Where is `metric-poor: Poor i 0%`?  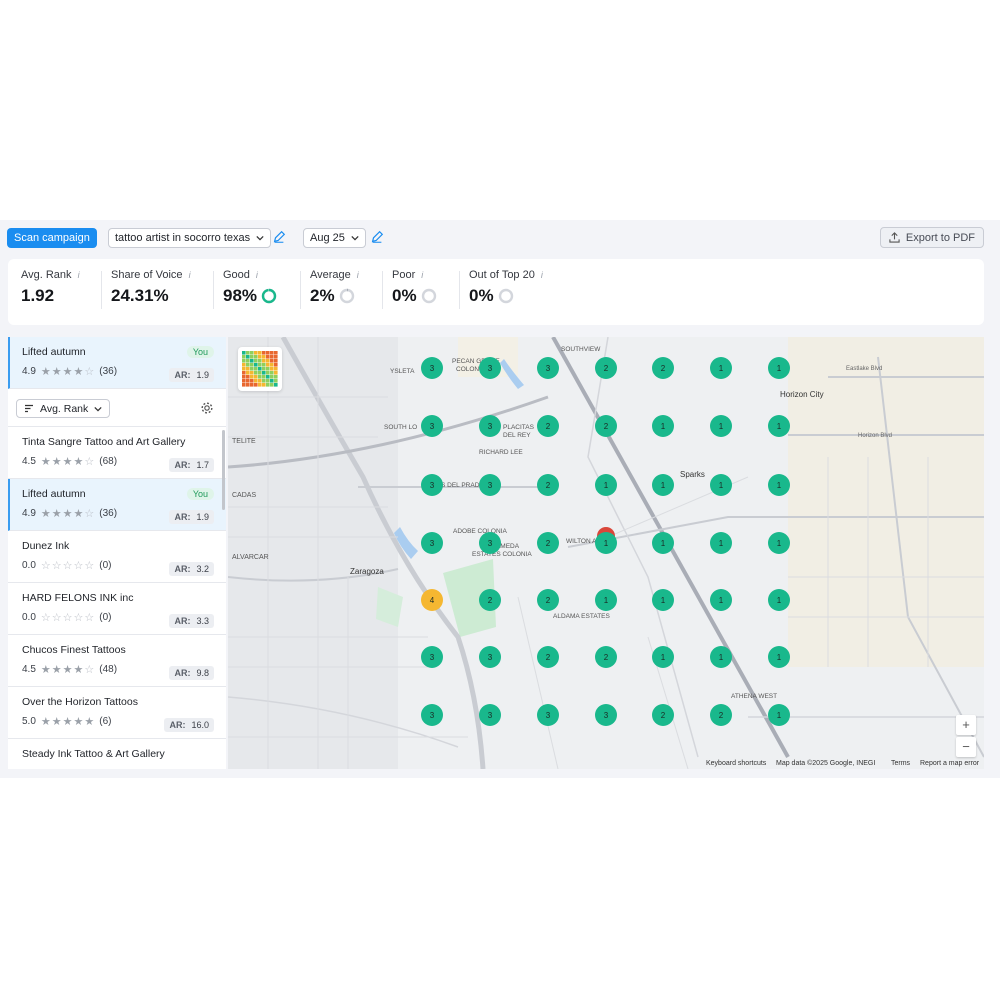
metric-poor: Poor i 0% is located at coordinates (409, 293).